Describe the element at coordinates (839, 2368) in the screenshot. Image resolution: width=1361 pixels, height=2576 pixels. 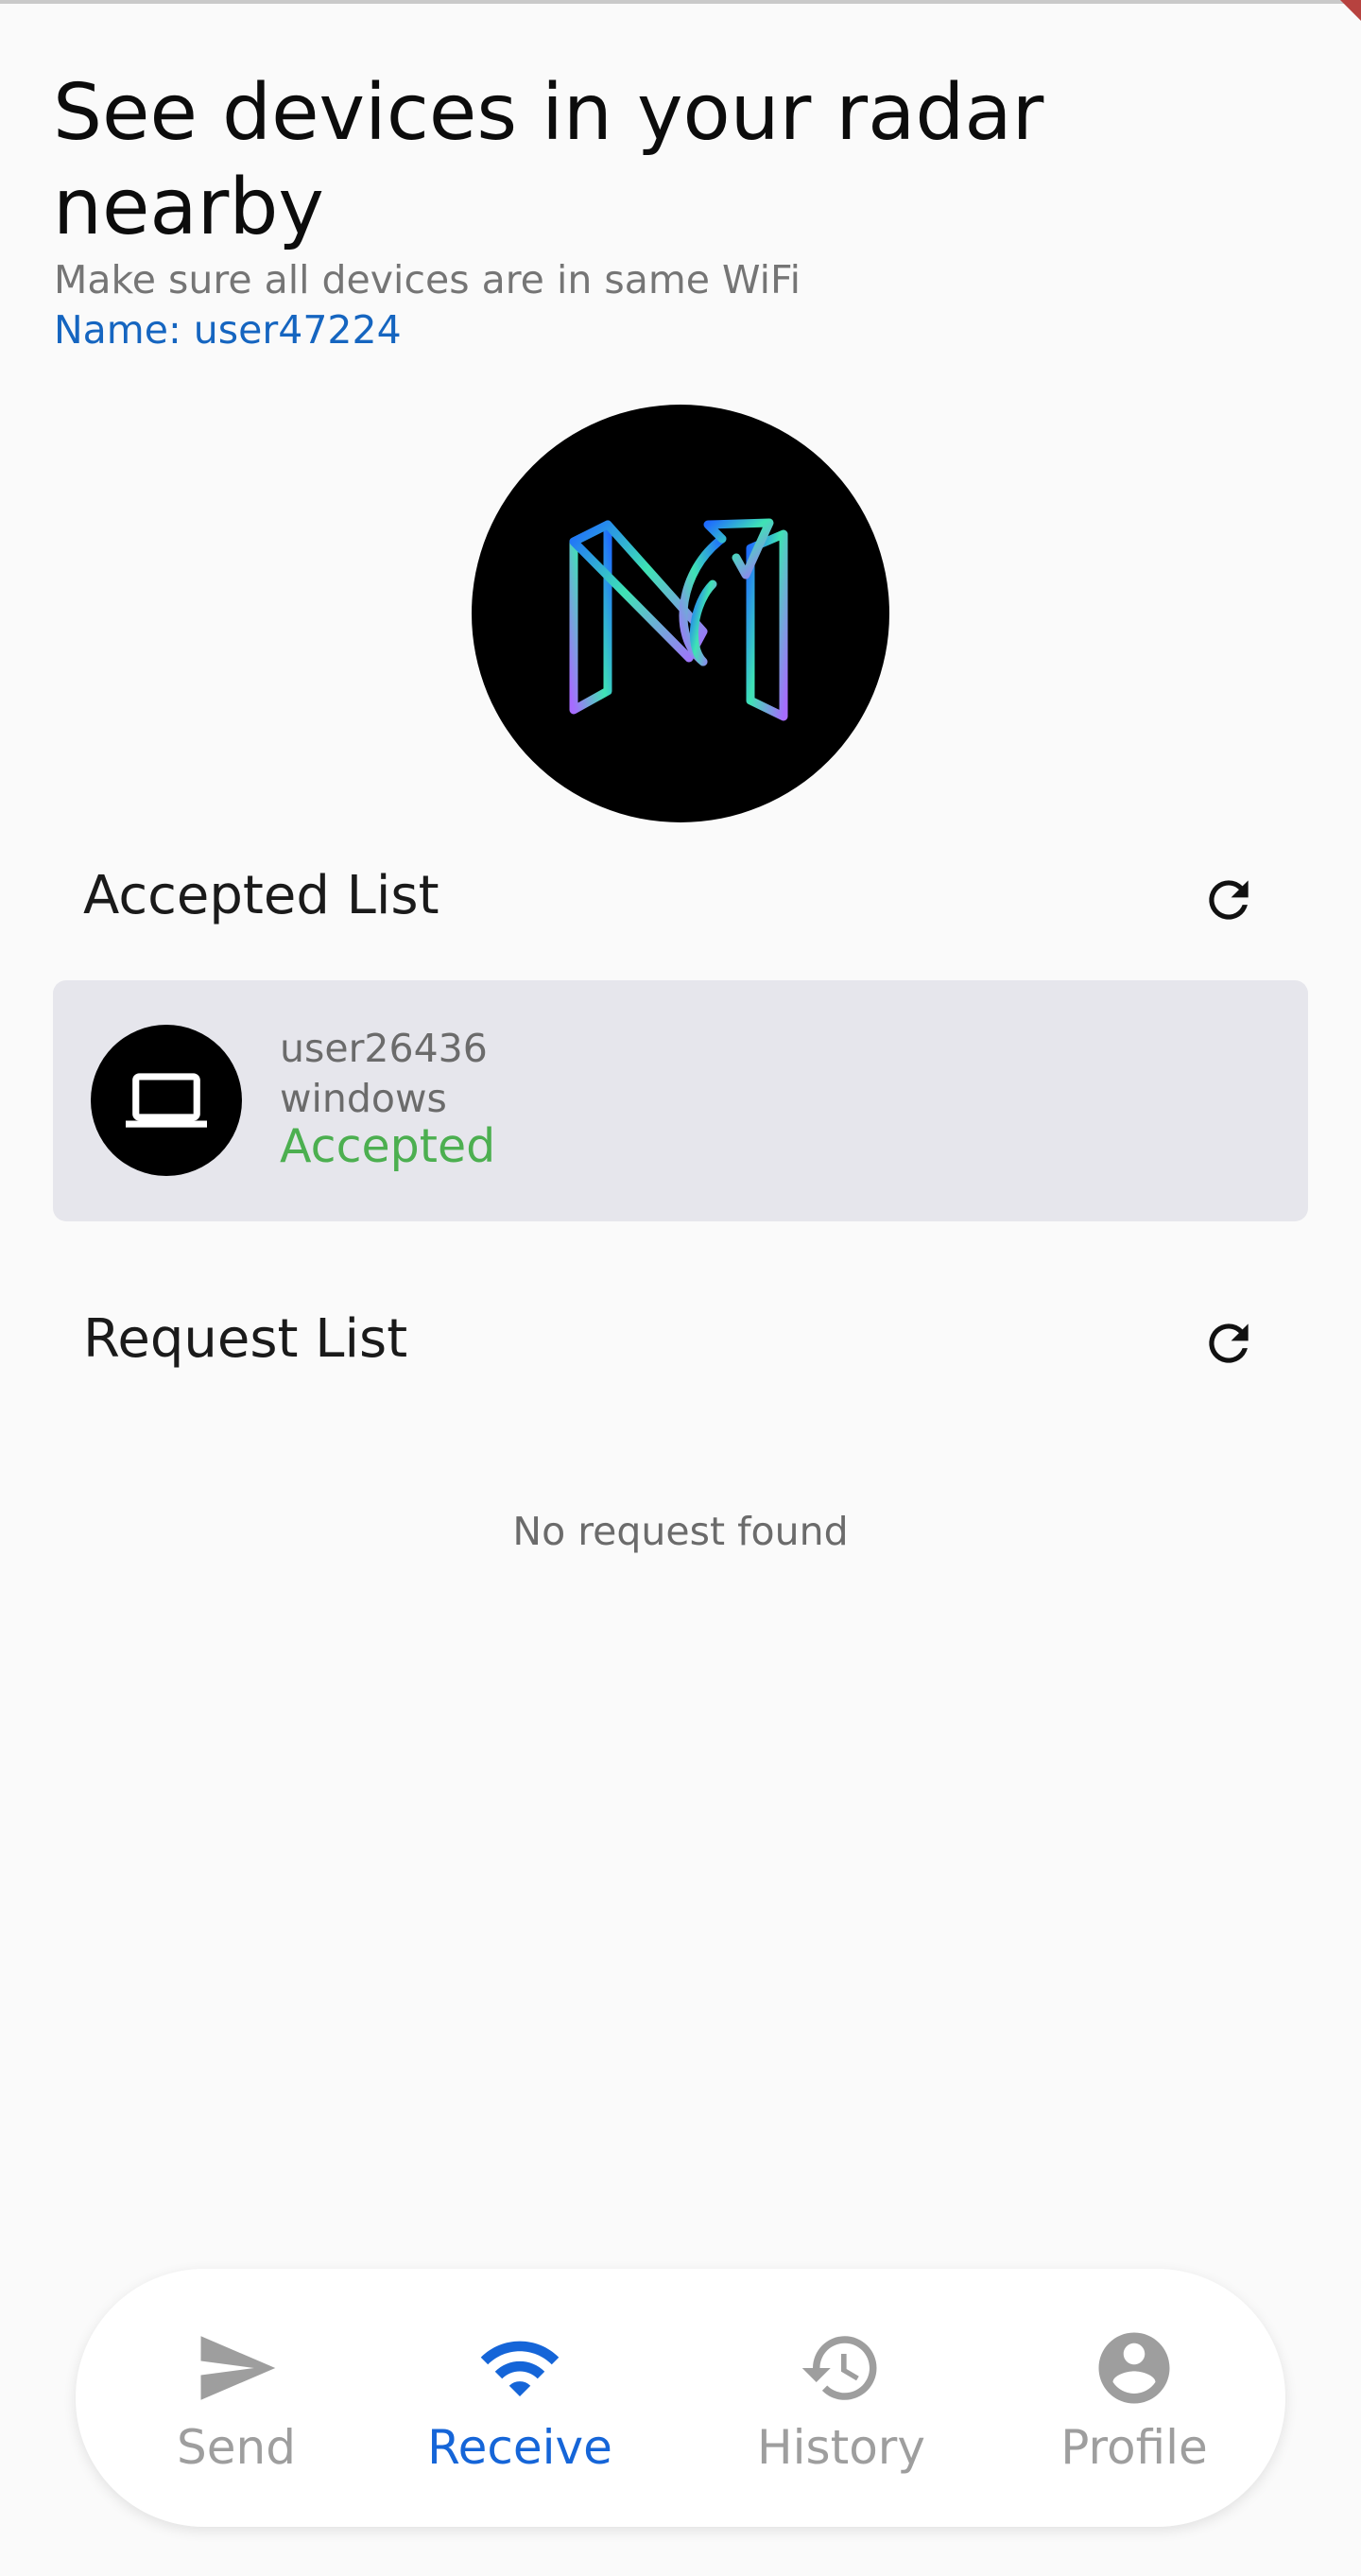
I see `history-icon` at that location.